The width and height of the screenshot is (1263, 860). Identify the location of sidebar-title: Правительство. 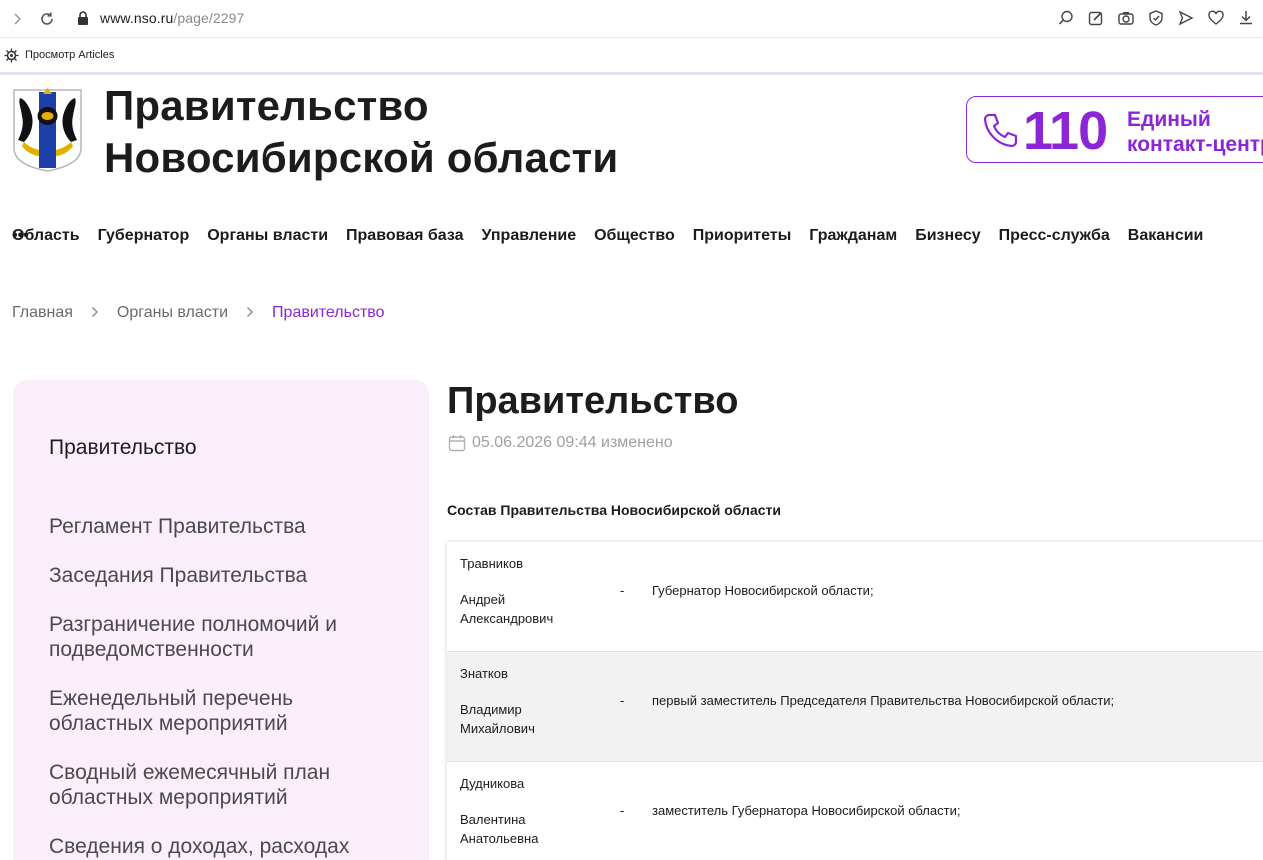
(123, 448).